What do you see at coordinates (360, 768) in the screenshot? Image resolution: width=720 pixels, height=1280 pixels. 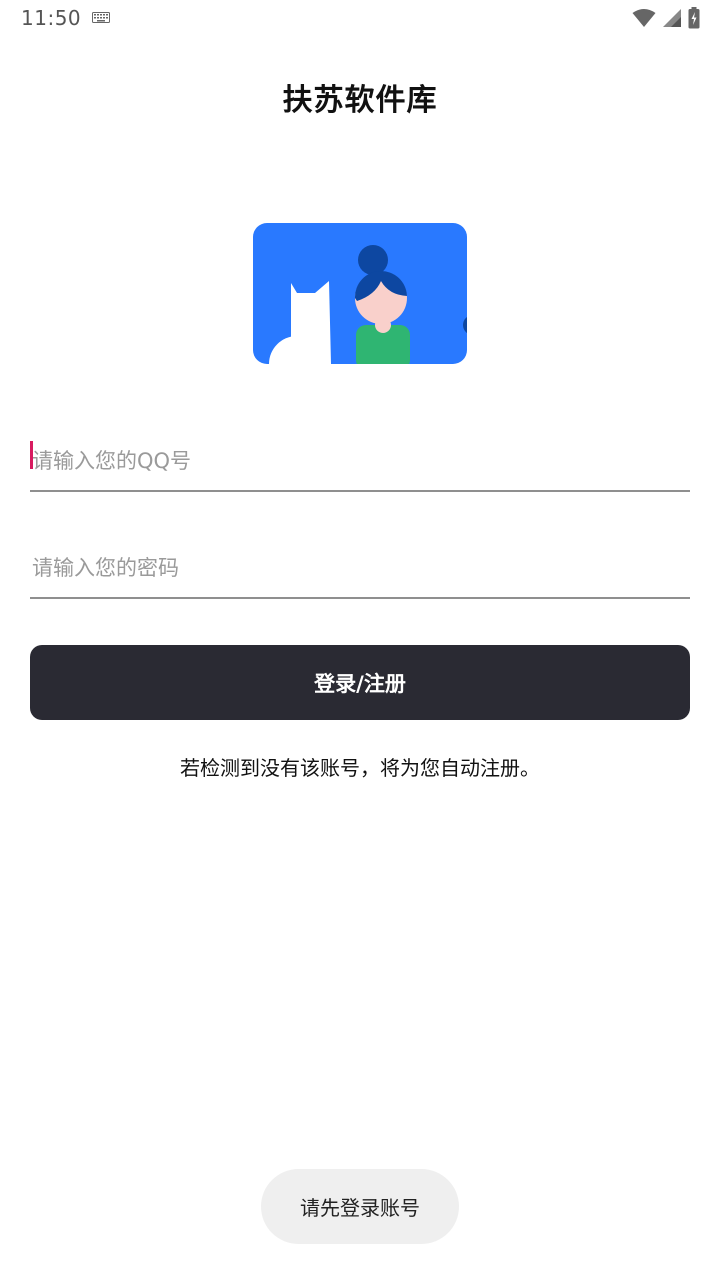 I see `auto-register-hint: 若检测到没有该账号，将为您自动注册。` at bounding box center [360, 768].